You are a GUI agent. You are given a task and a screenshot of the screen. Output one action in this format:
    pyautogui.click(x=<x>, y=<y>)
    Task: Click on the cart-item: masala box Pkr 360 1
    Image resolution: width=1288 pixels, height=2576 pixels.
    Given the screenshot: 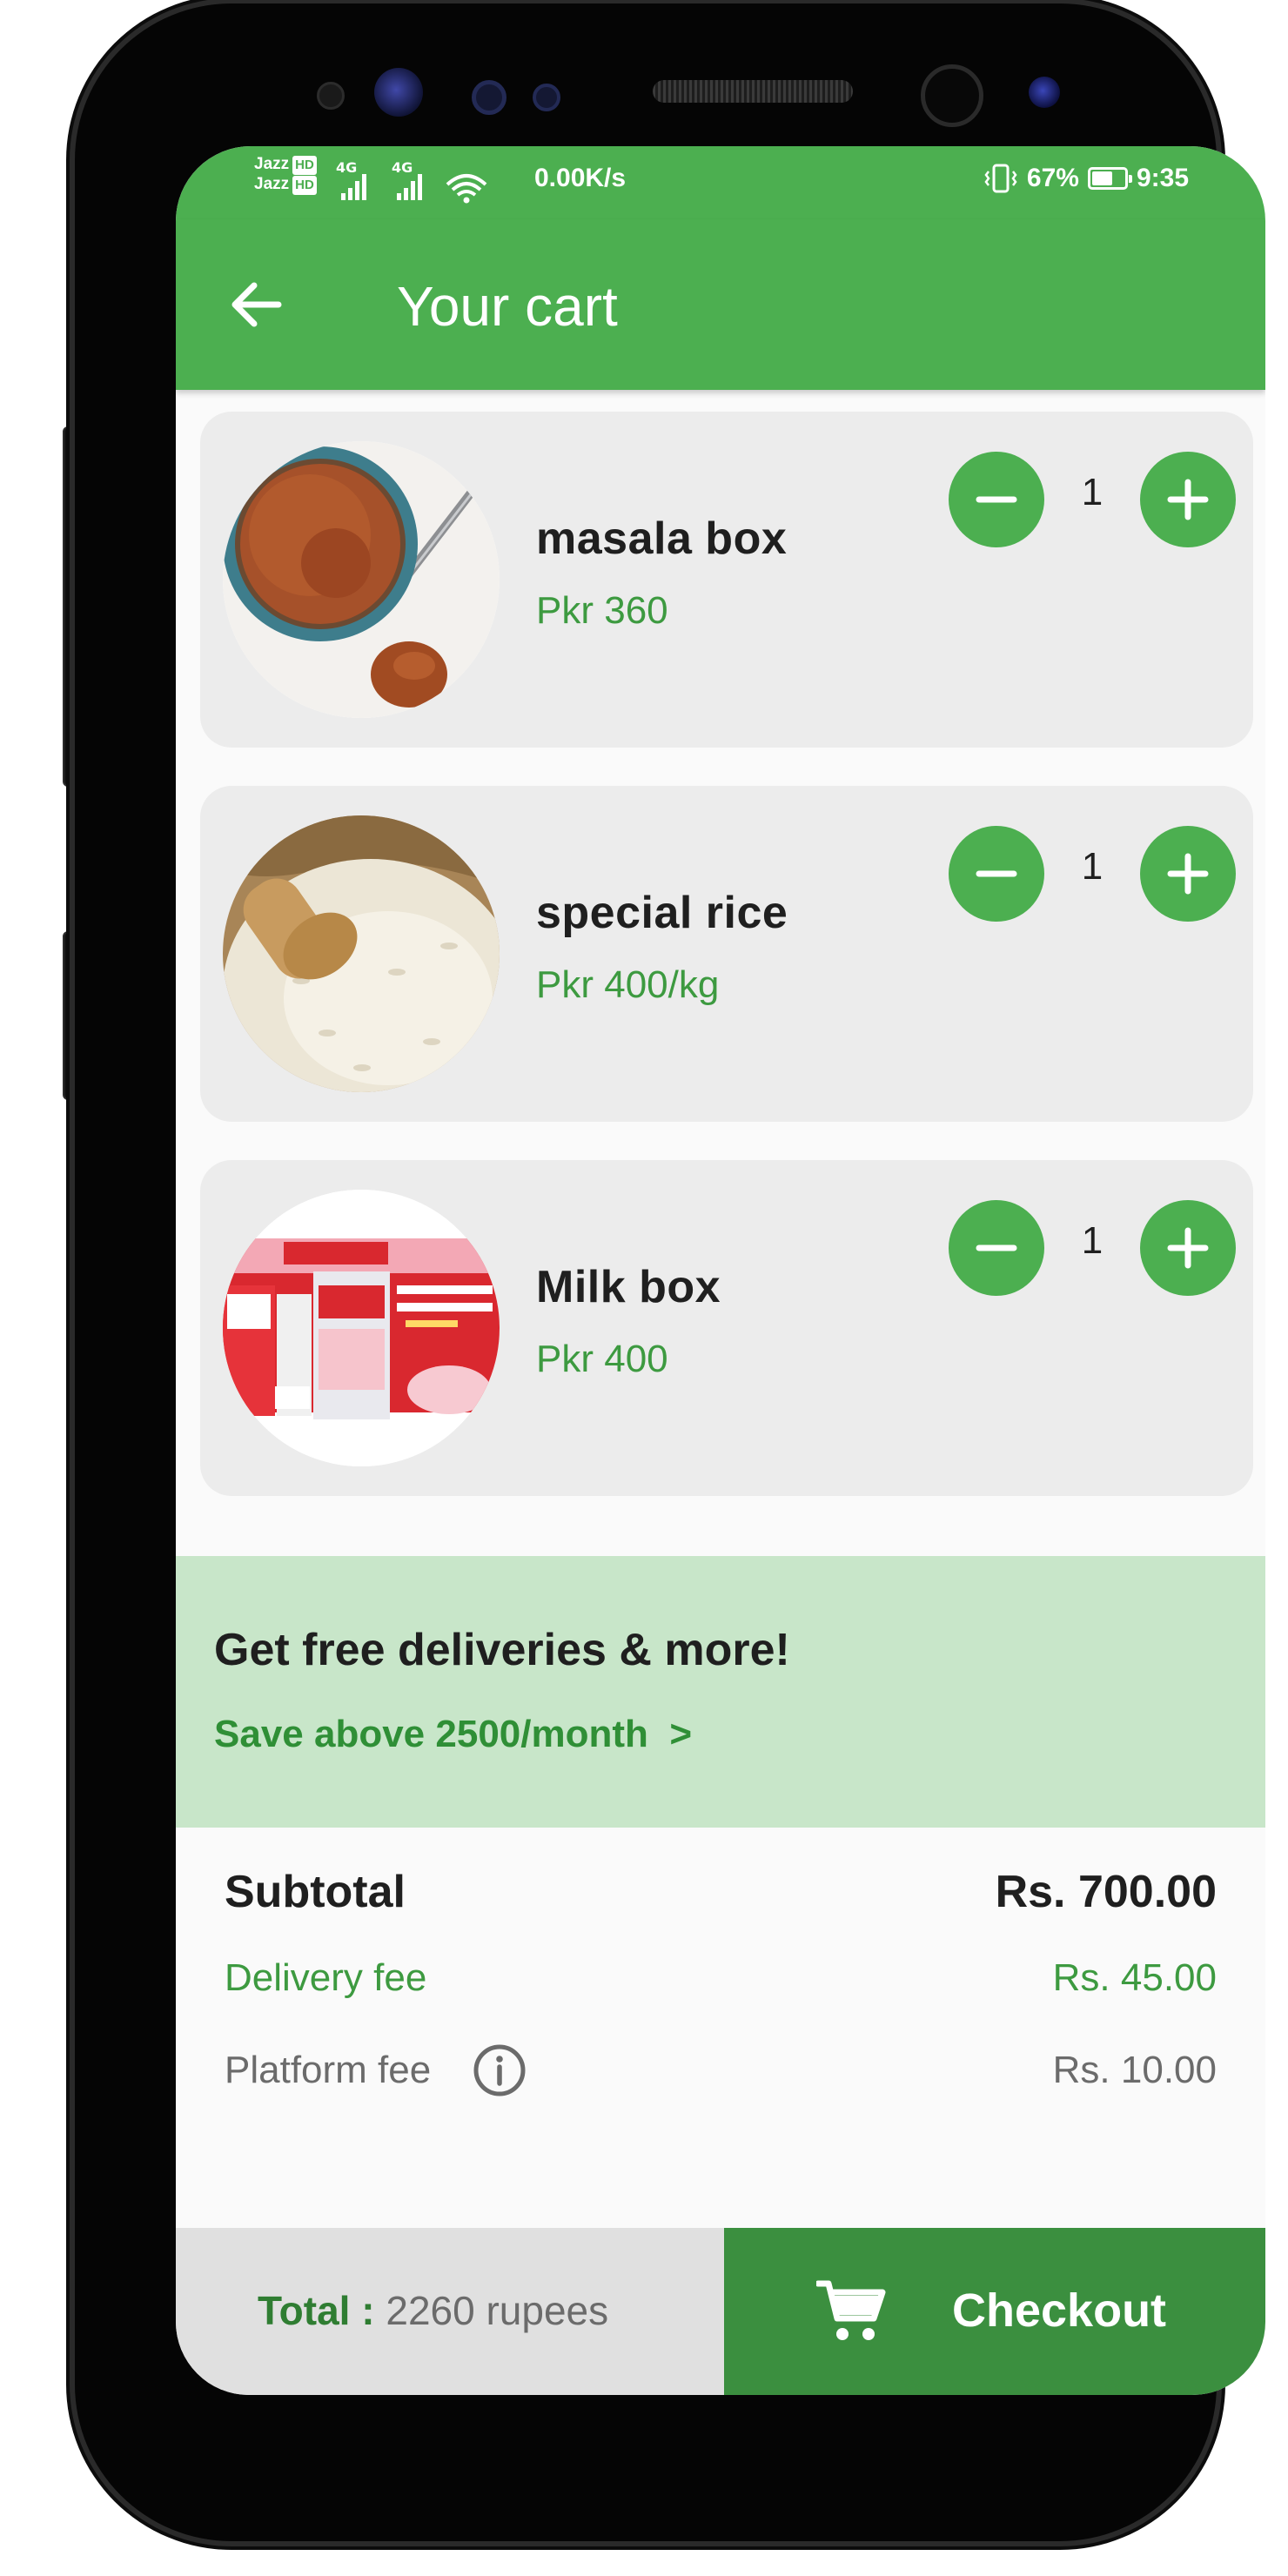 What is the action you would take?
    pyautogui.click(x=727, y=580)
    